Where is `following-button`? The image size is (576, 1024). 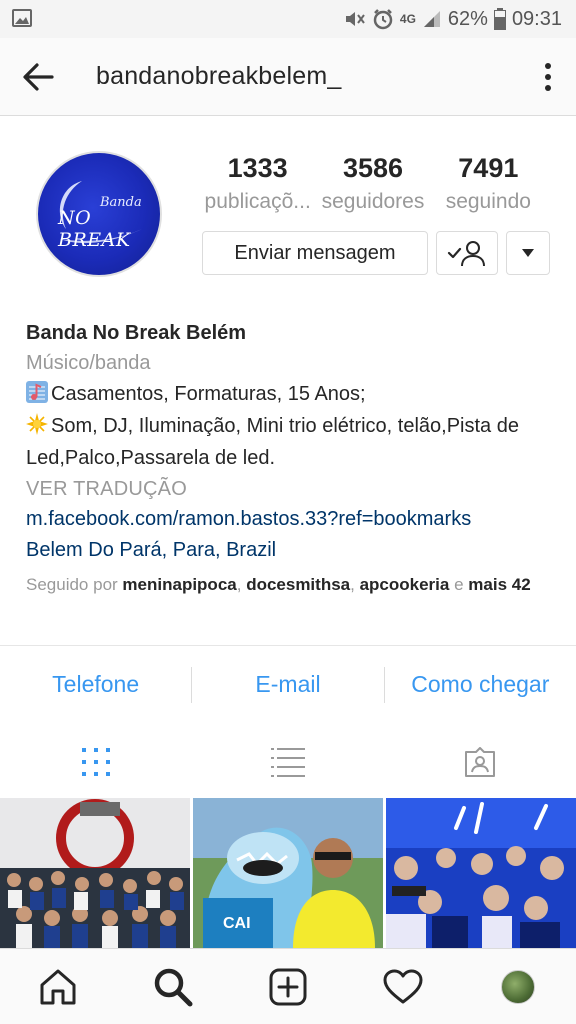 following-button is located at coordinates (467, 253).